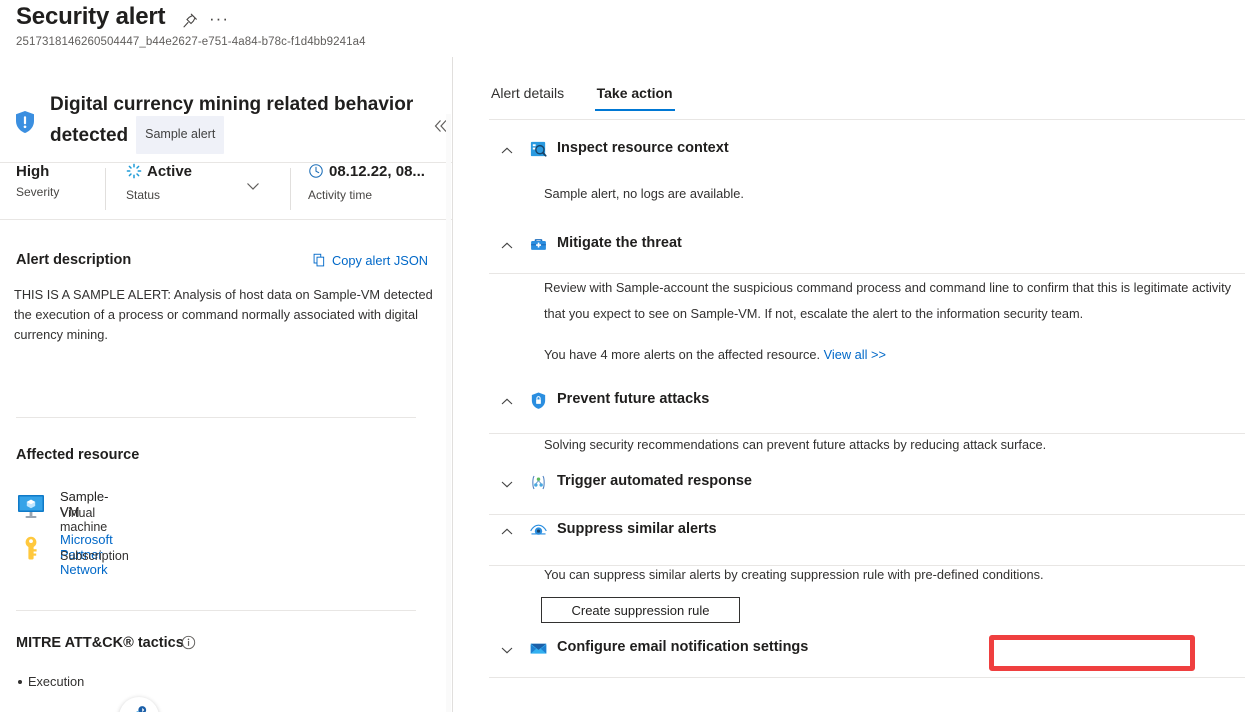  Describe the element at coordinates (84, 520) in the screenshot. I see `resource-type: Virtual machine` at that location.